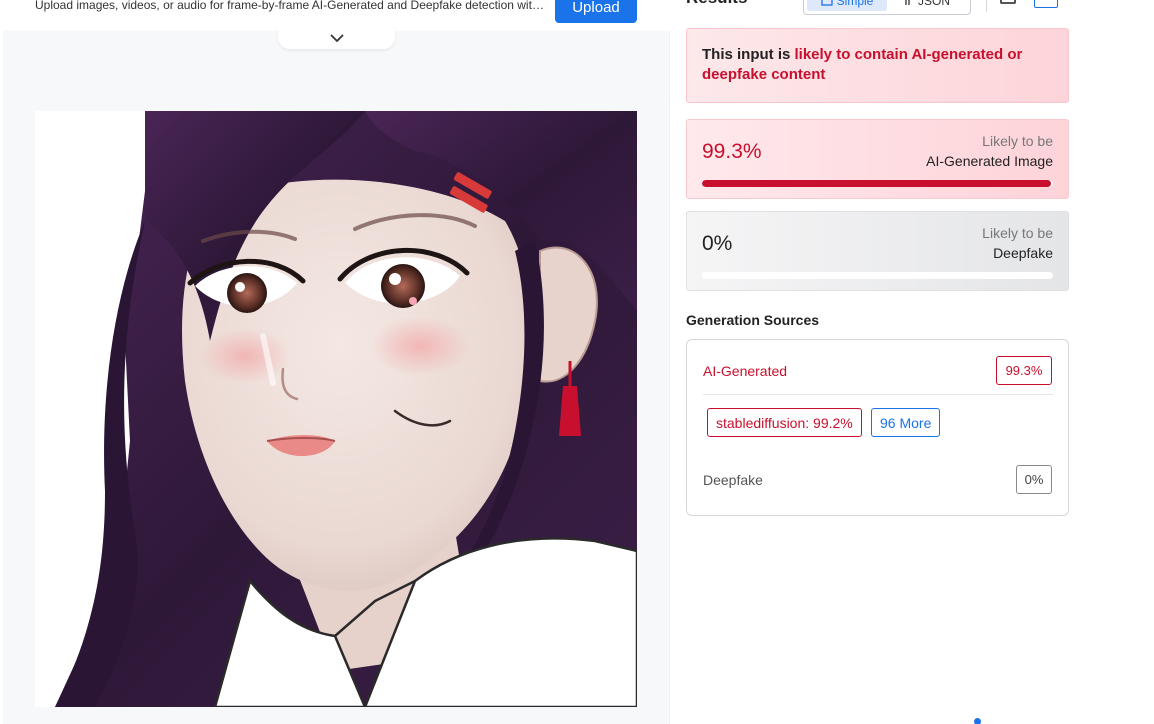  Describe the element at coordinates (748, 54) in the screenshot. I see `verdict-prefix: This input is` at that location.